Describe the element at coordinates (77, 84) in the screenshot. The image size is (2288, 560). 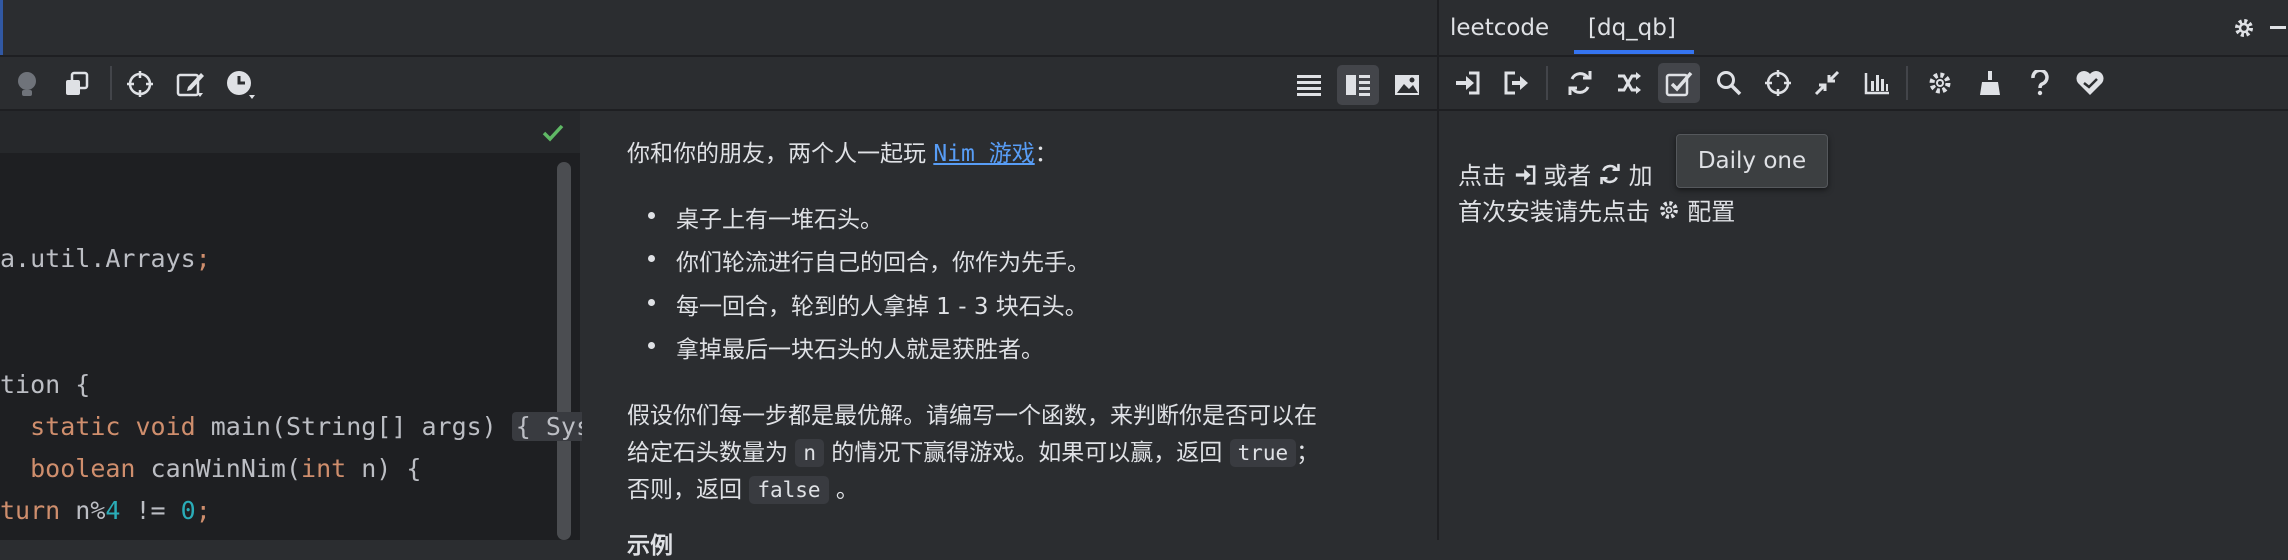
I see `copy-icon` at that location.